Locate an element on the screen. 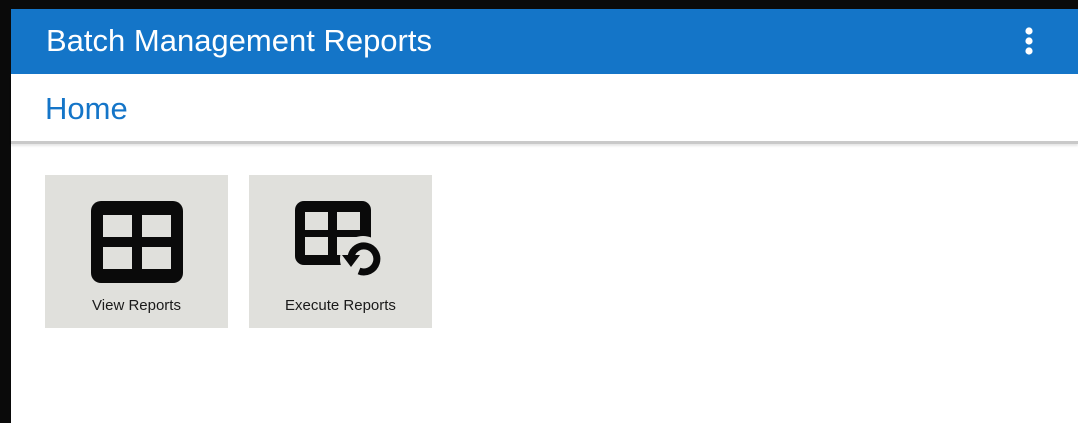  execute-reports-tile: Execute Reports is located at coordinates (340, 251).